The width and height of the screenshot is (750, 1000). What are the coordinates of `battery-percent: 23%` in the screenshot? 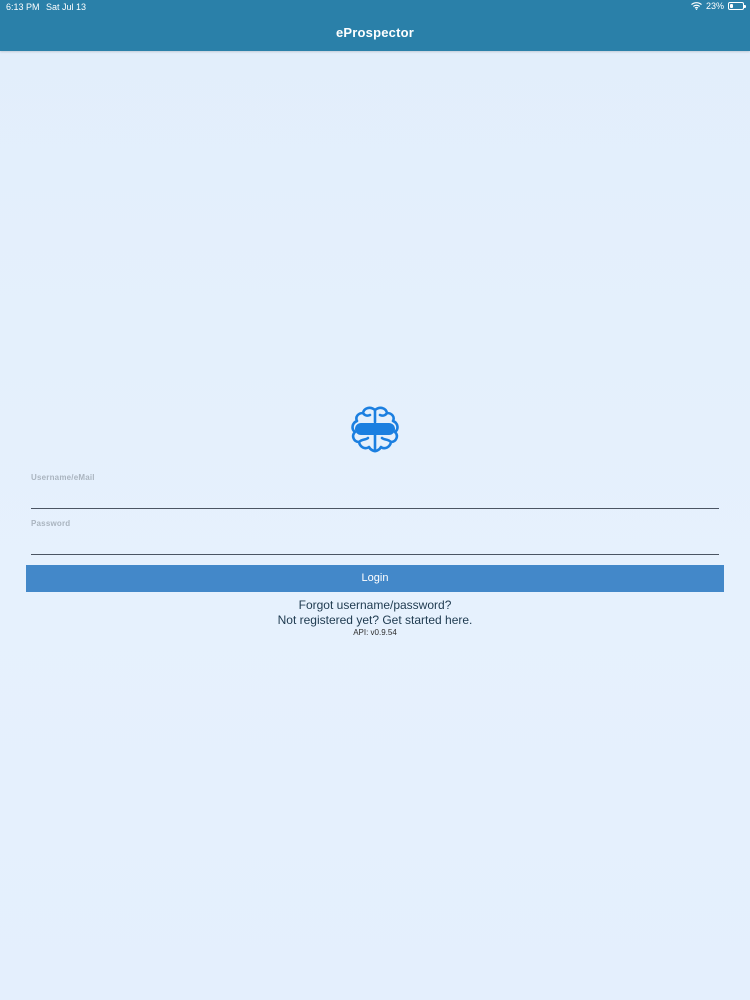 It's located at (714, 6).